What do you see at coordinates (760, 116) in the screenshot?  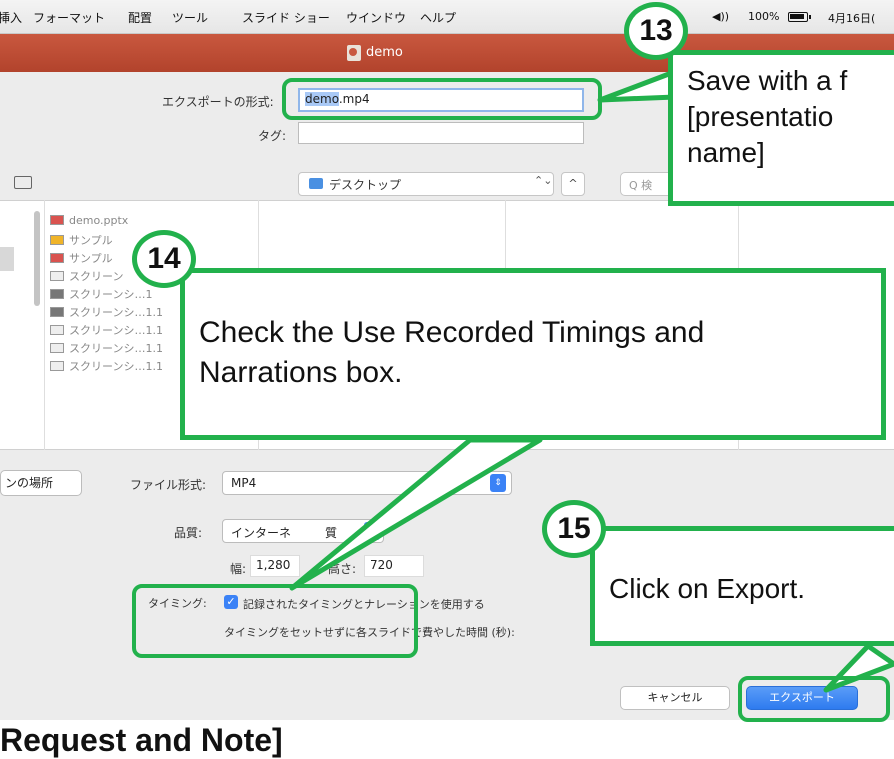 I see `step13-line2: [presentatio` at bounding box center [760, 116].